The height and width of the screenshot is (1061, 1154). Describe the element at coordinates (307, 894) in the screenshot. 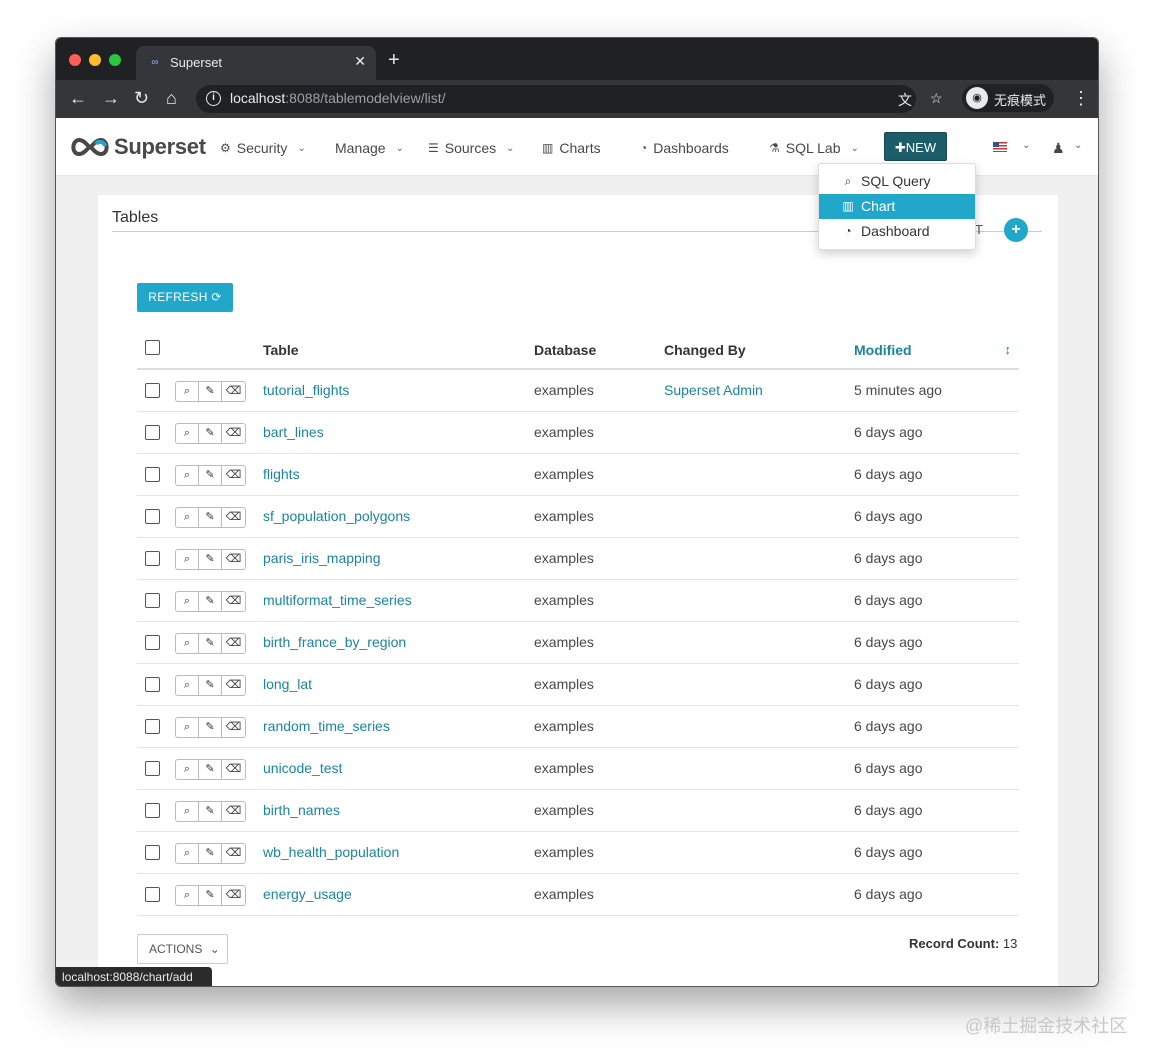

I see `table-name-link: energy_usage` at that location.